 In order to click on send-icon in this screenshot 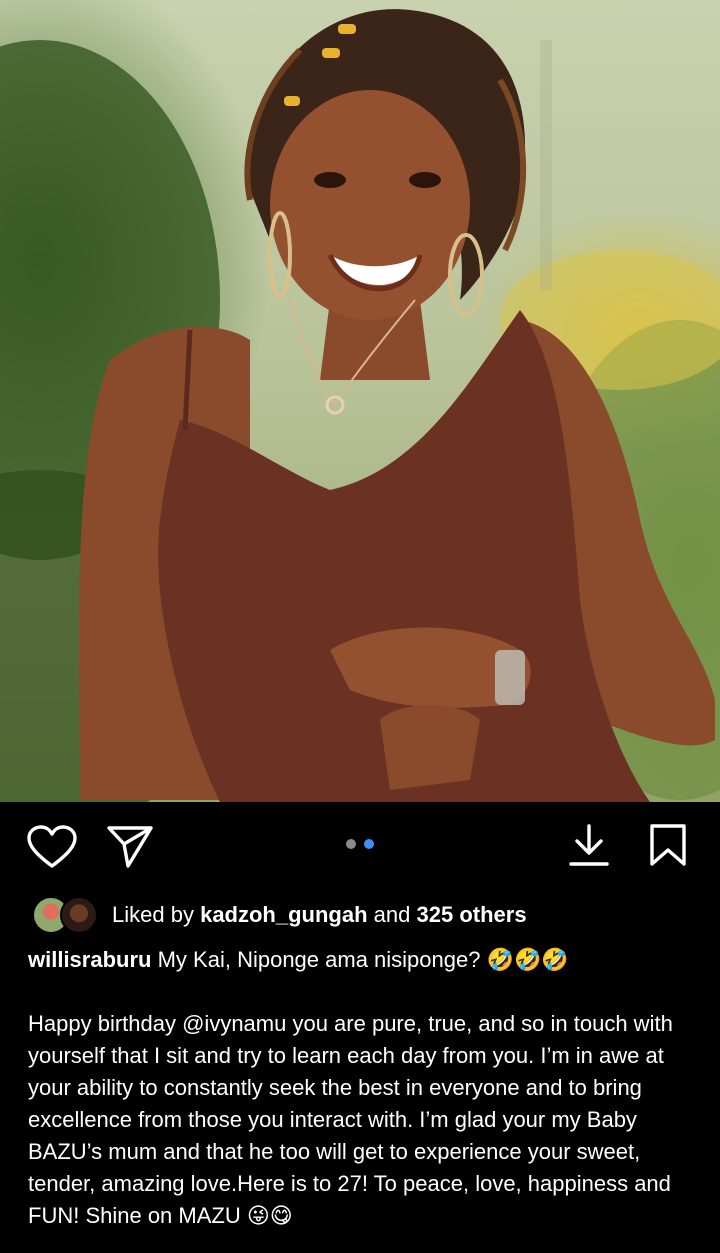, I will do `click(130, 847)`.